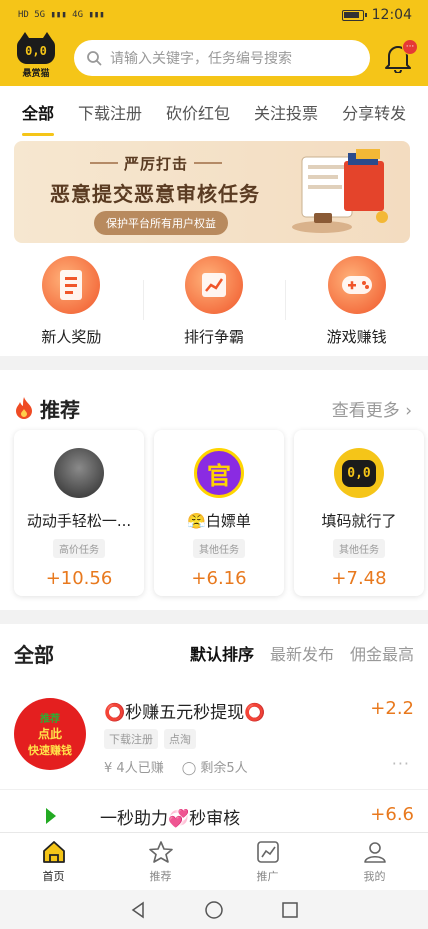 This screenshot has height=929, width=428. I want to click on gift-doc-icon, so click(71, 285).